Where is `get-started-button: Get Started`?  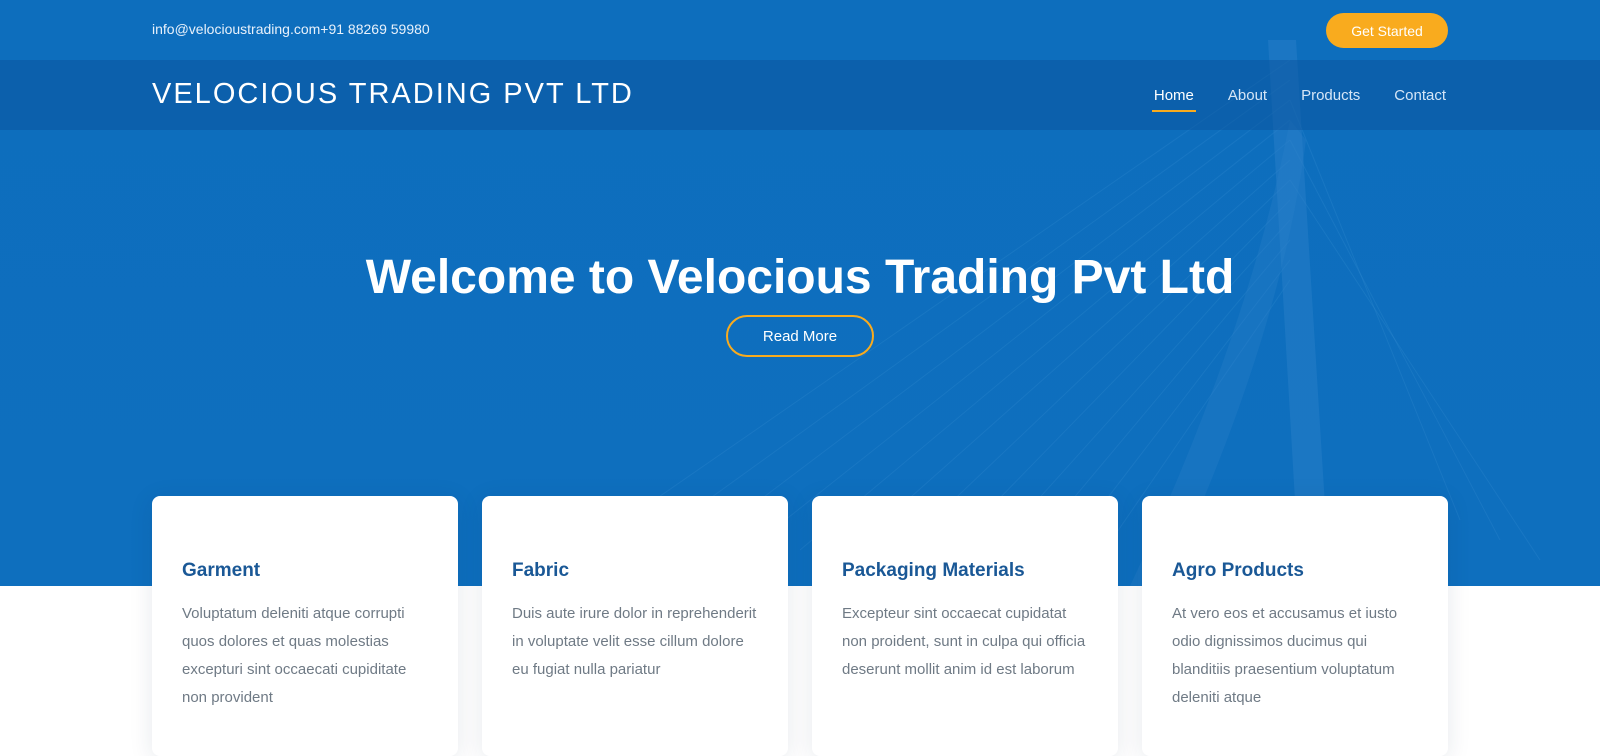
get-started-button: Get Started is located at coordinates (1387, 30).